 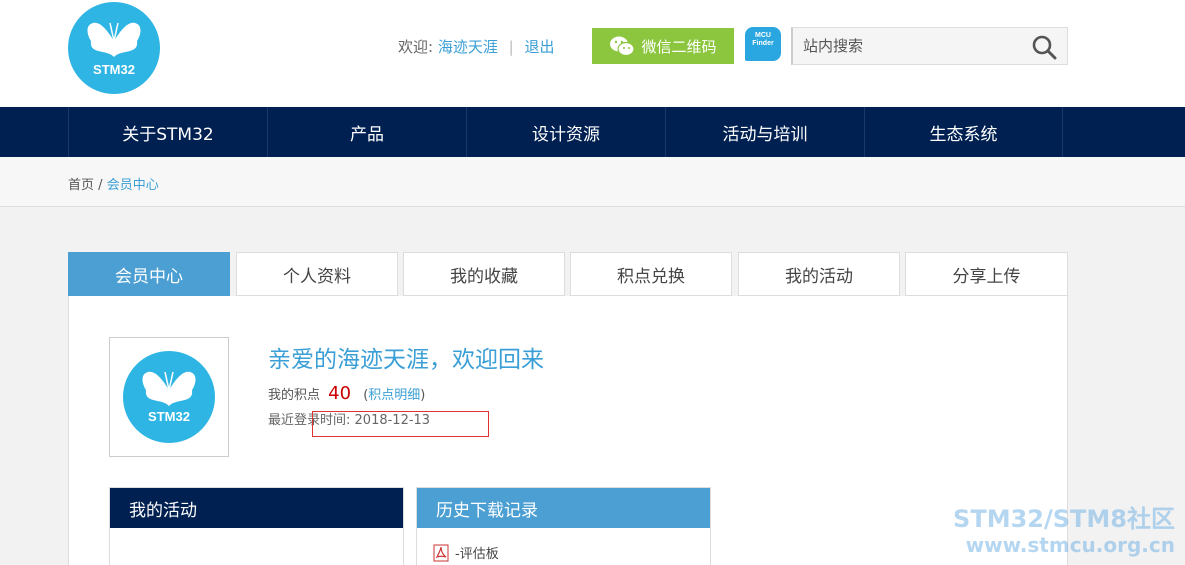 I want to click on points-detail-link: 积点明细, so click(x=394, y=395).